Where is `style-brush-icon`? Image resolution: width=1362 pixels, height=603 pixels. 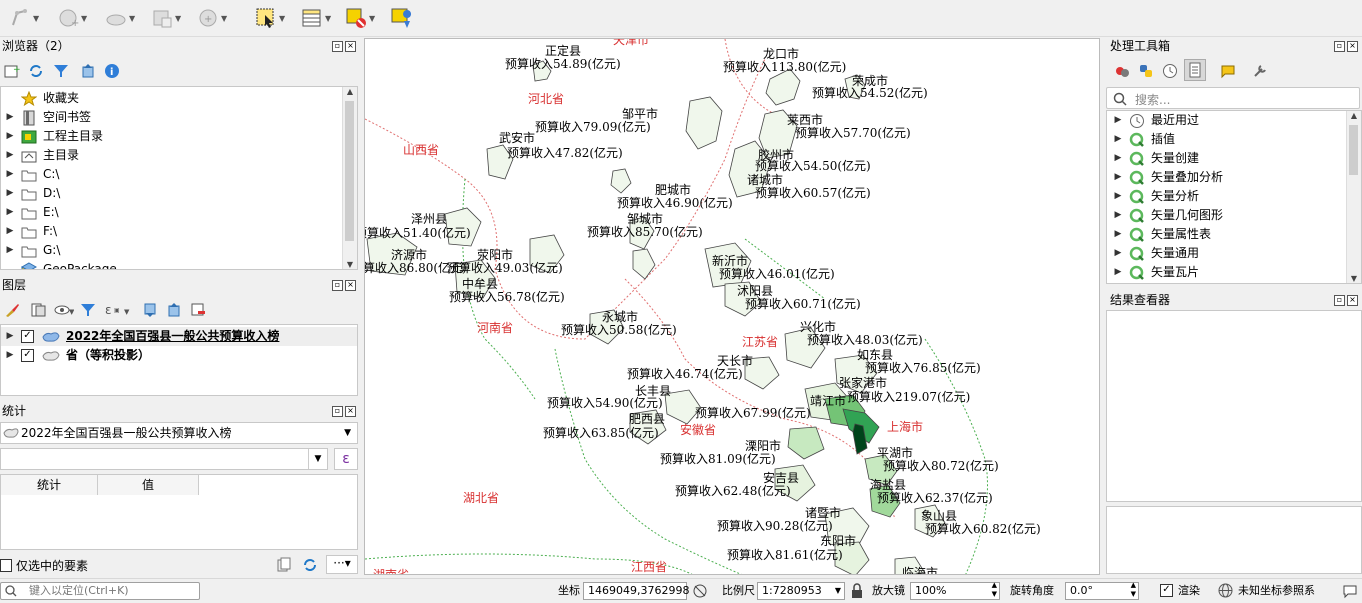
style-brush-icon is located at coordinates (12, 310).